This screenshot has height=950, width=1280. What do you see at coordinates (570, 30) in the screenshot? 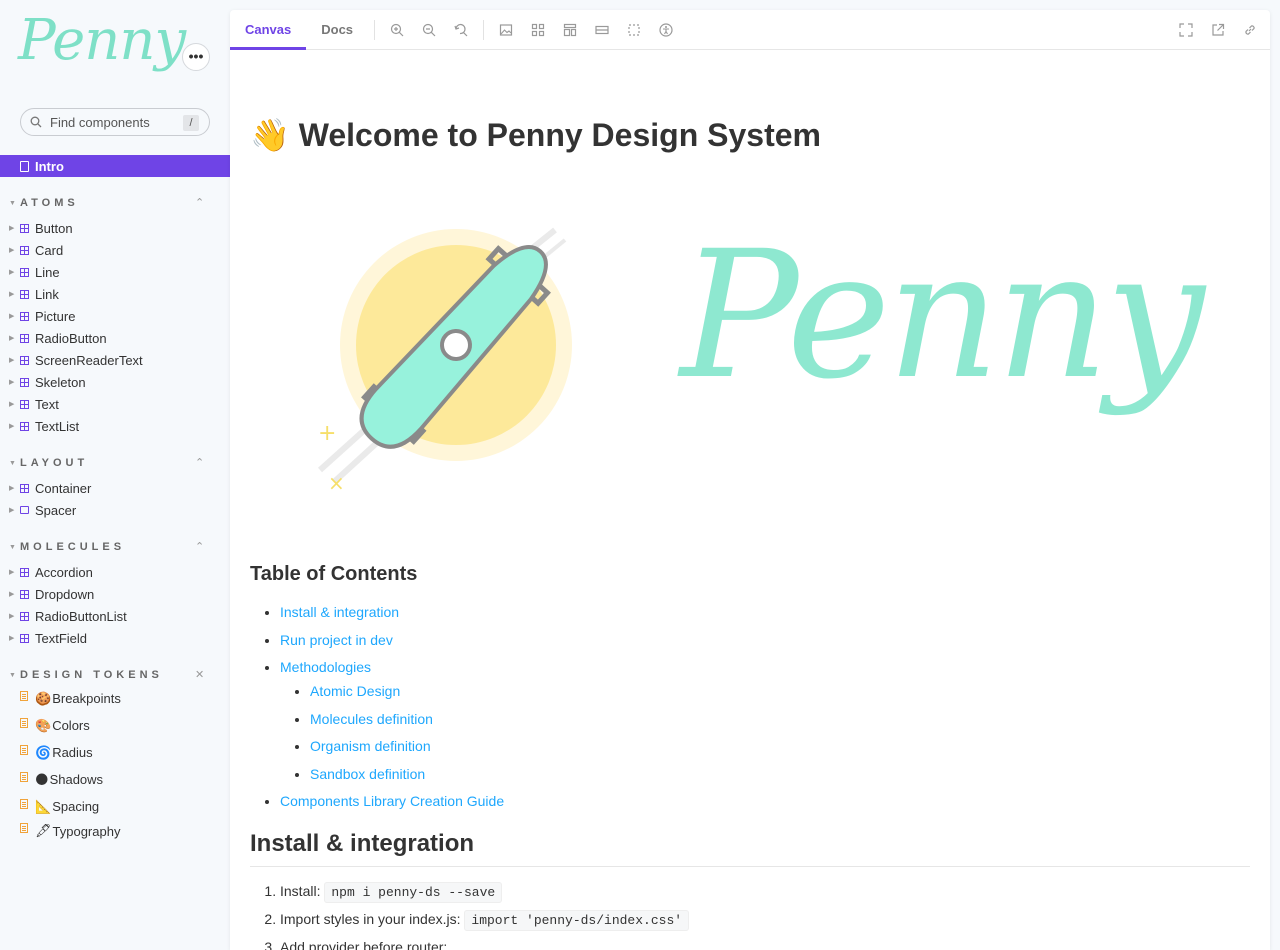
I see `viewport-icon` at bounding box center [570, 30].